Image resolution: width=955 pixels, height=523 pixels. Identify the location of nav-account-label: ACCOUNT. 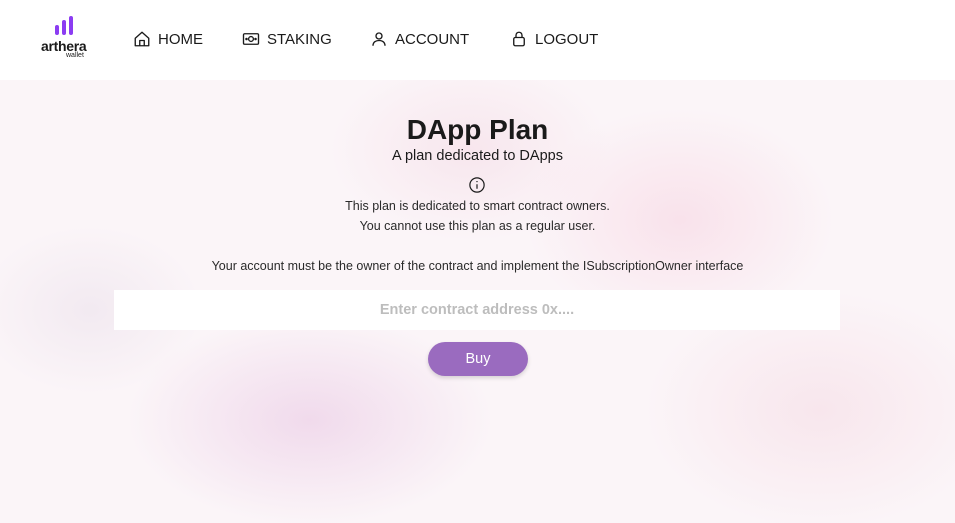
(432, 39).